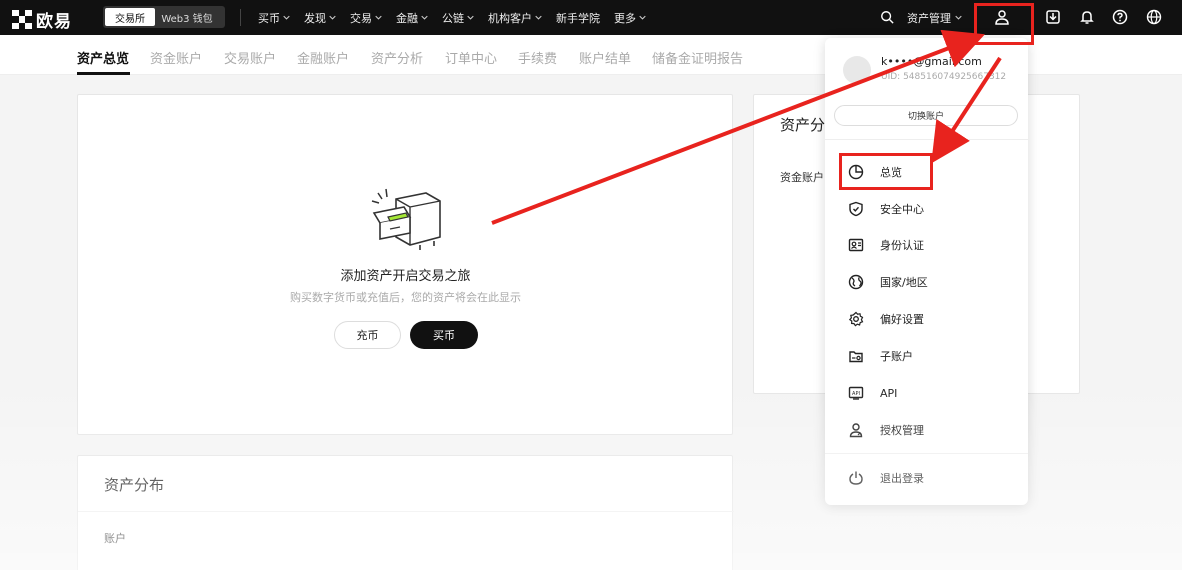 The image size is (1182, 570). I want to click on highlight-user-icon-box, so click(1004, 24).